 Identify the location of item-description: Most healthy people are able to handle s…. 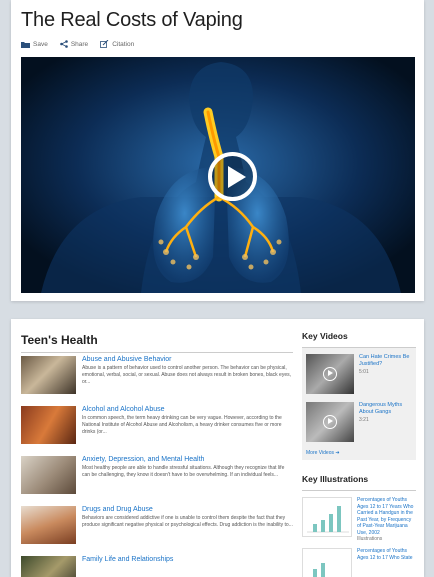
(183, 471).